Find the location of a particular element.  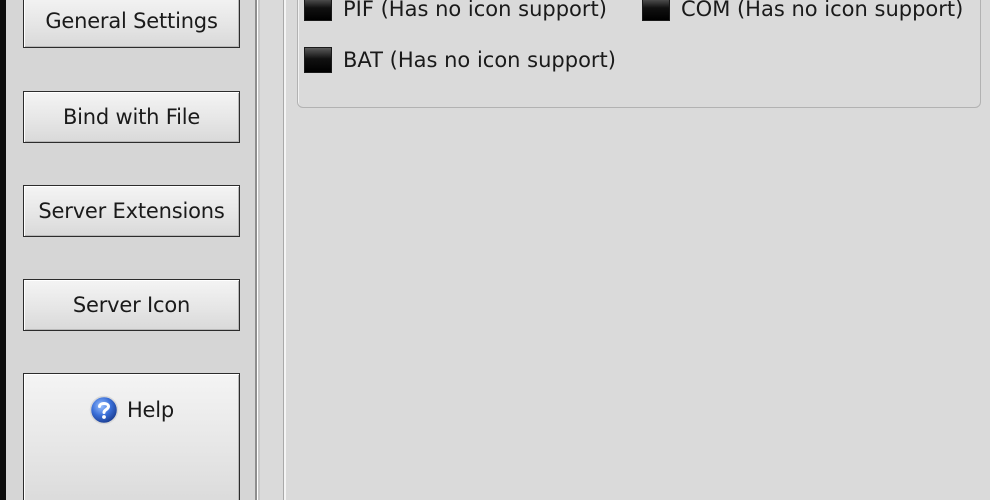

general-settings-button: General Settings is located at coordinates (131, 24).